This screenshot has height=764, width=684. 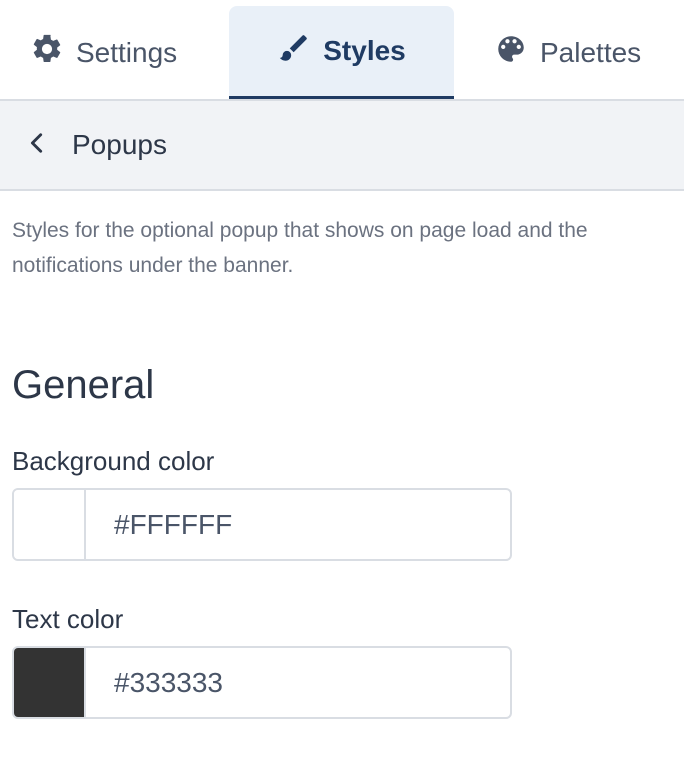 What do you see at coordinates (83, 385) in the screenshot?
I see `section-title: General` at bounding box center [83, 385].